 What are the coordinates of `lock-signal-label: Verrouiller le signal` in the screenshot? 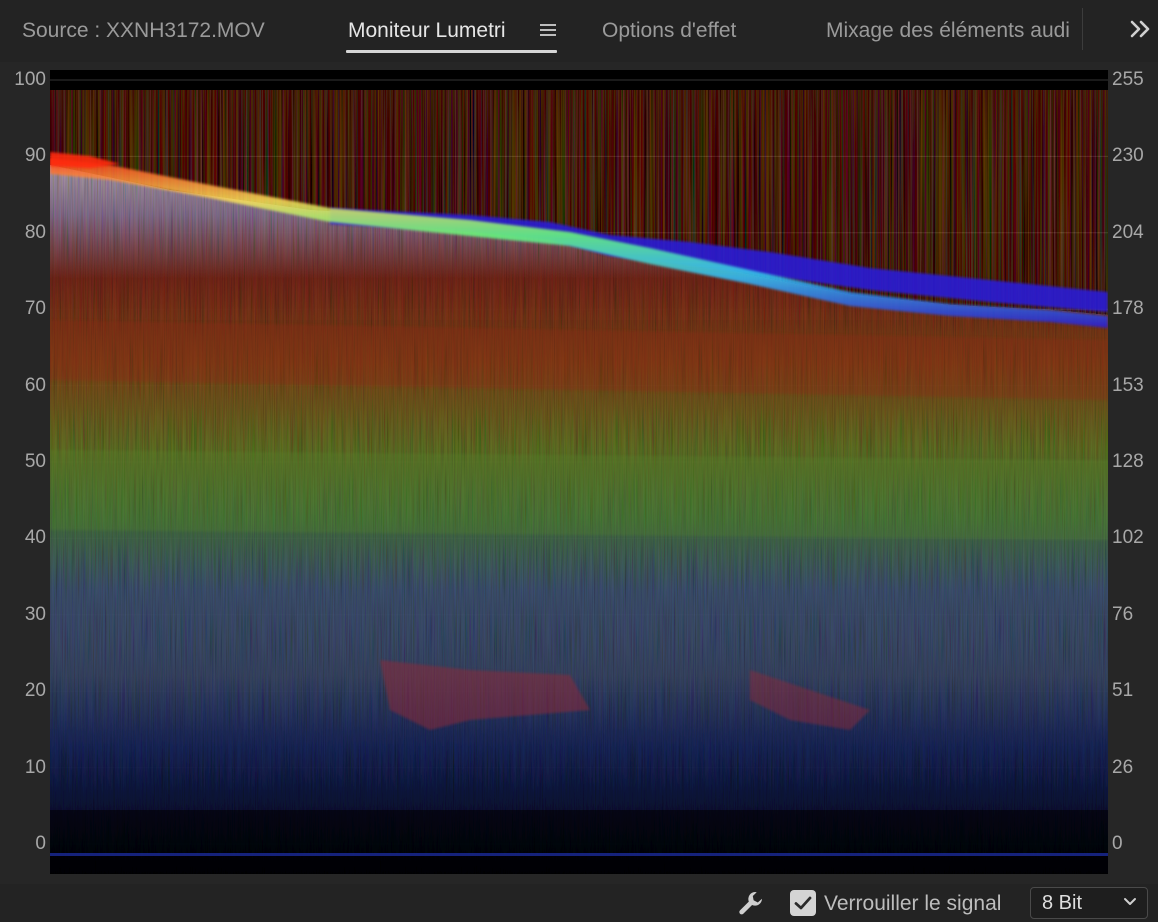 It's located at (913, 903).